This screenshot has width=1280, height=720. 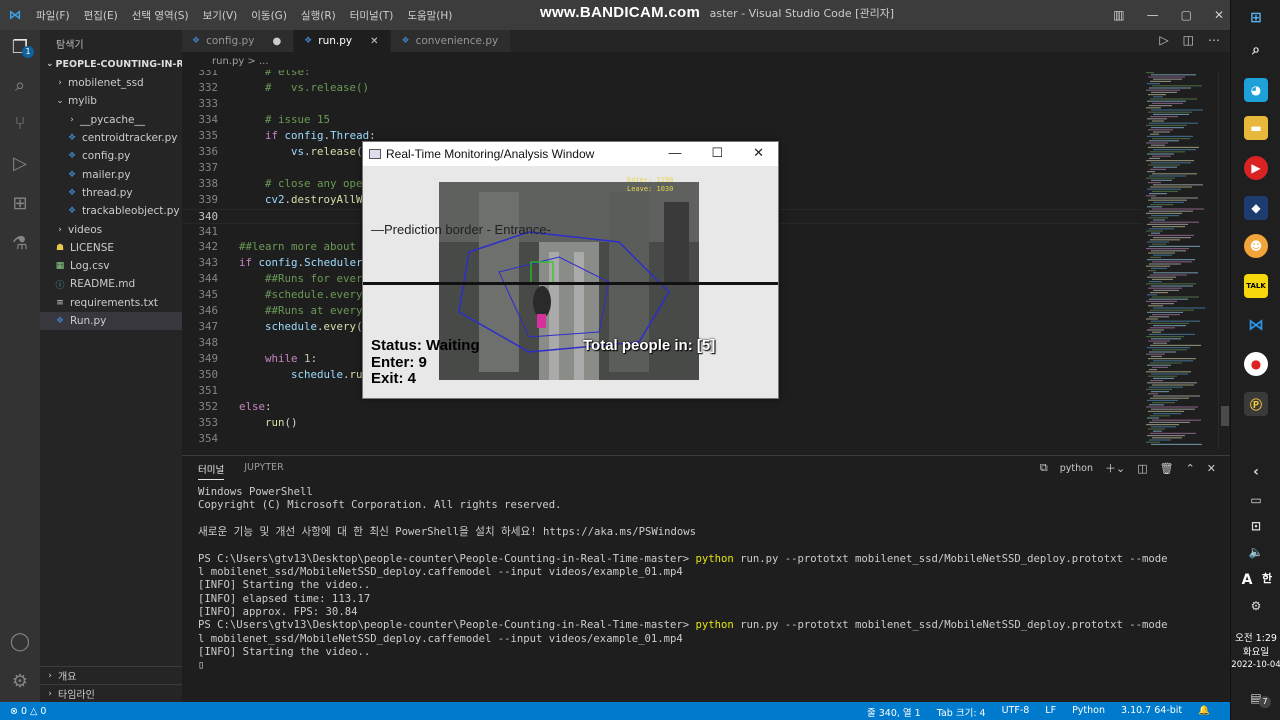 I want to click on popup-close-button: ✕, so click(x=758, y=153).